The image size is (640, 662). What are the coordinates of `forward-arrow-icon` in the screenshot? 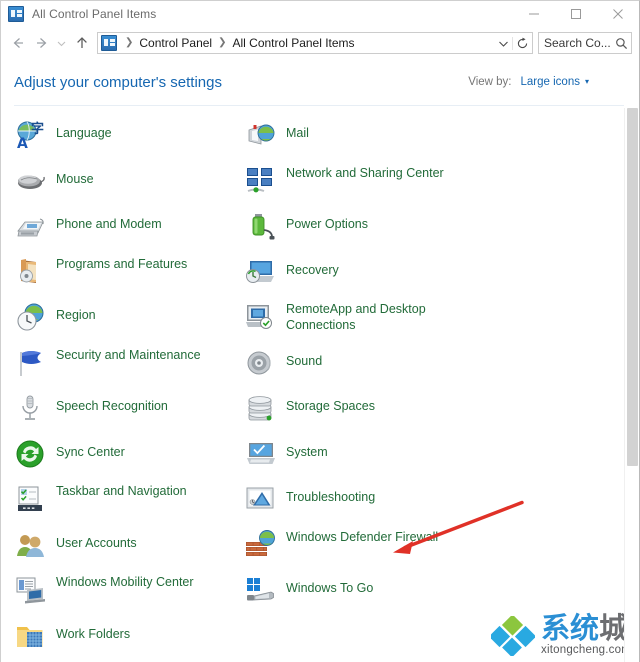 It's located at (42, 43).